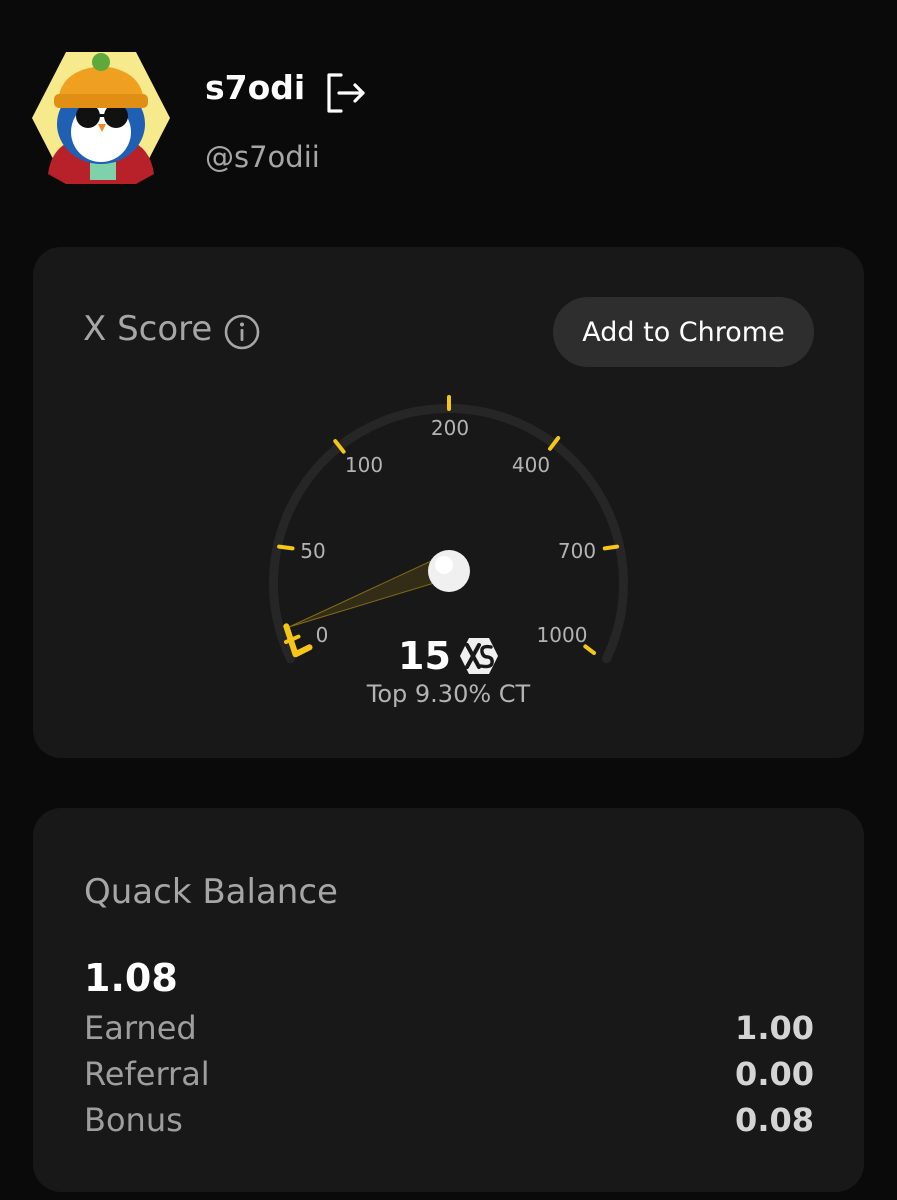  I want to click on username: s7odi, so click(255, 87).